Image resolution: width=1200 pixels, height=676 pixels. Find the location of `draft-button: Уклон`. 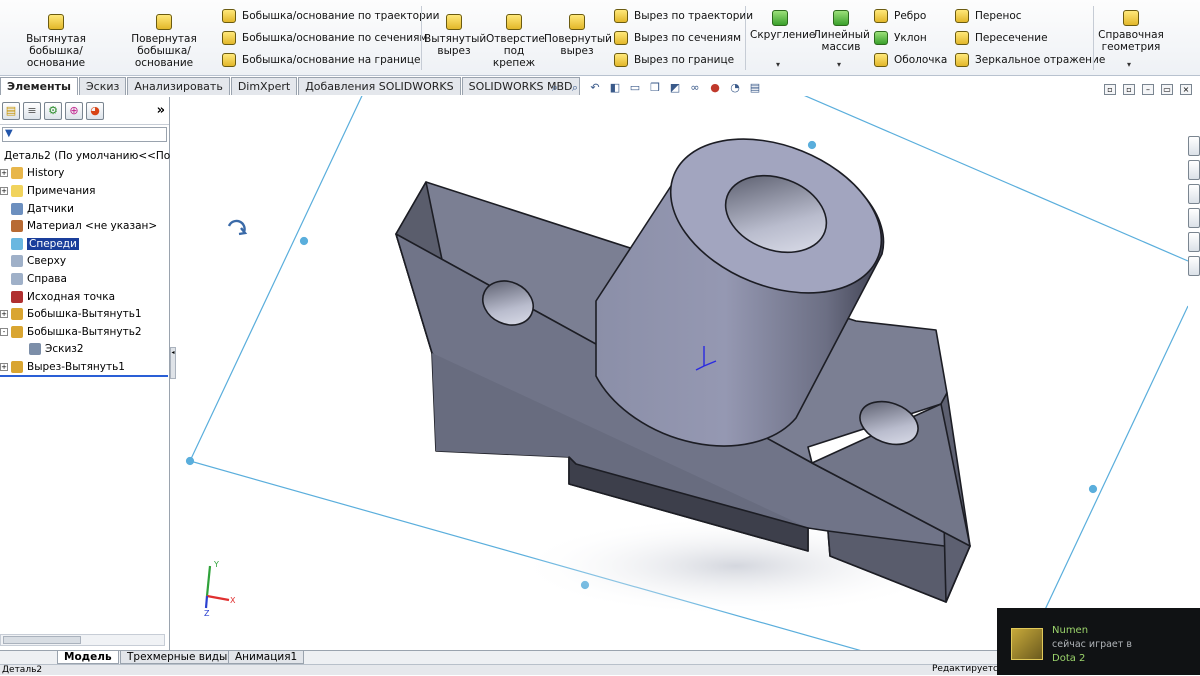

draft-button: Уклон is located at coordinates (900, 38).